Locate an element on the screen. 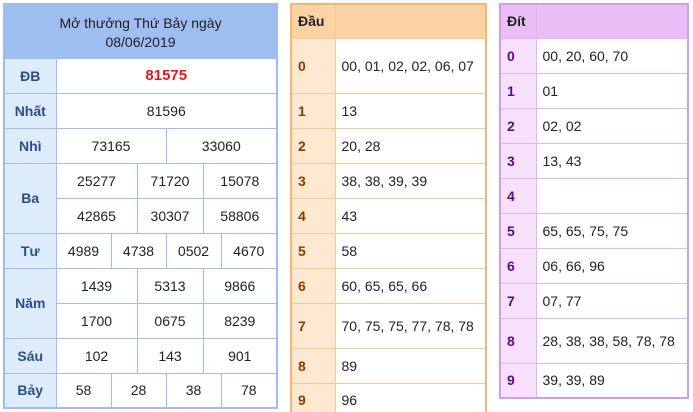 This screenshot has height=412, width=693. dau-key: 2 is located at coordinates (313, 145).